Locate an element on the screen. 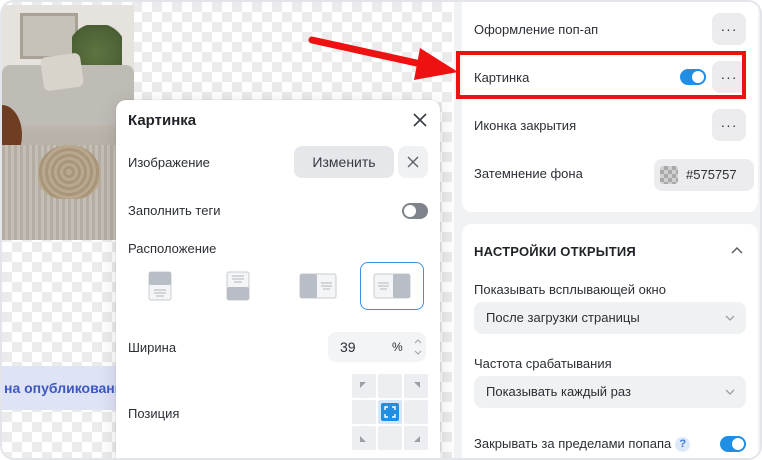 The image size is (762, 460). fill-tags-toggle is located at coordinates (415, 211).